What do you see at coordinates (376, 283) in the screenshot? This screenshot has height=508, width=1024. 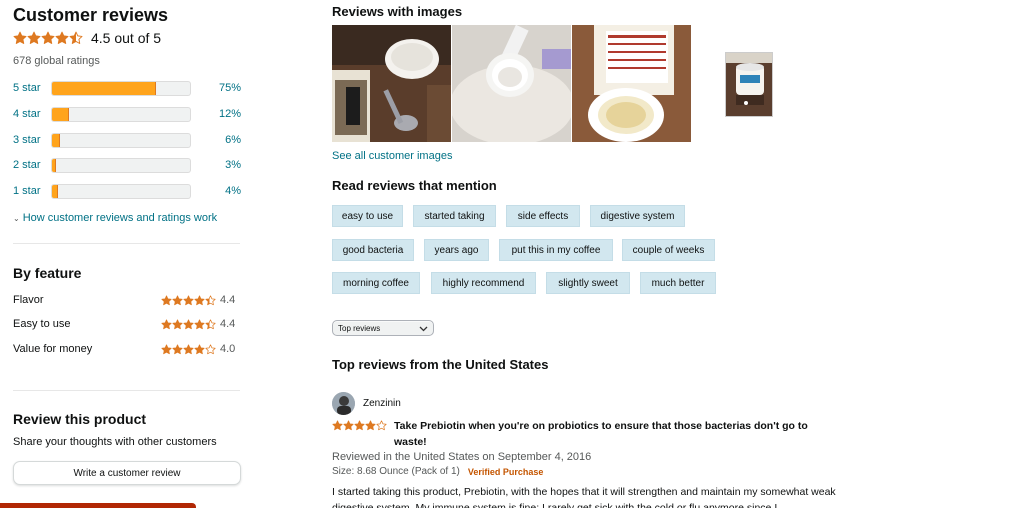 I see `mention-chip: morning coffee` at bounding box center [376, 283].